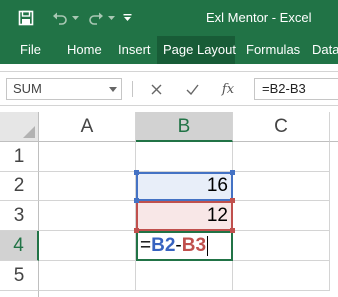 This screenshot has height=297, width=338. I want to click on redo-dropdown-icon, so click(111, 18).